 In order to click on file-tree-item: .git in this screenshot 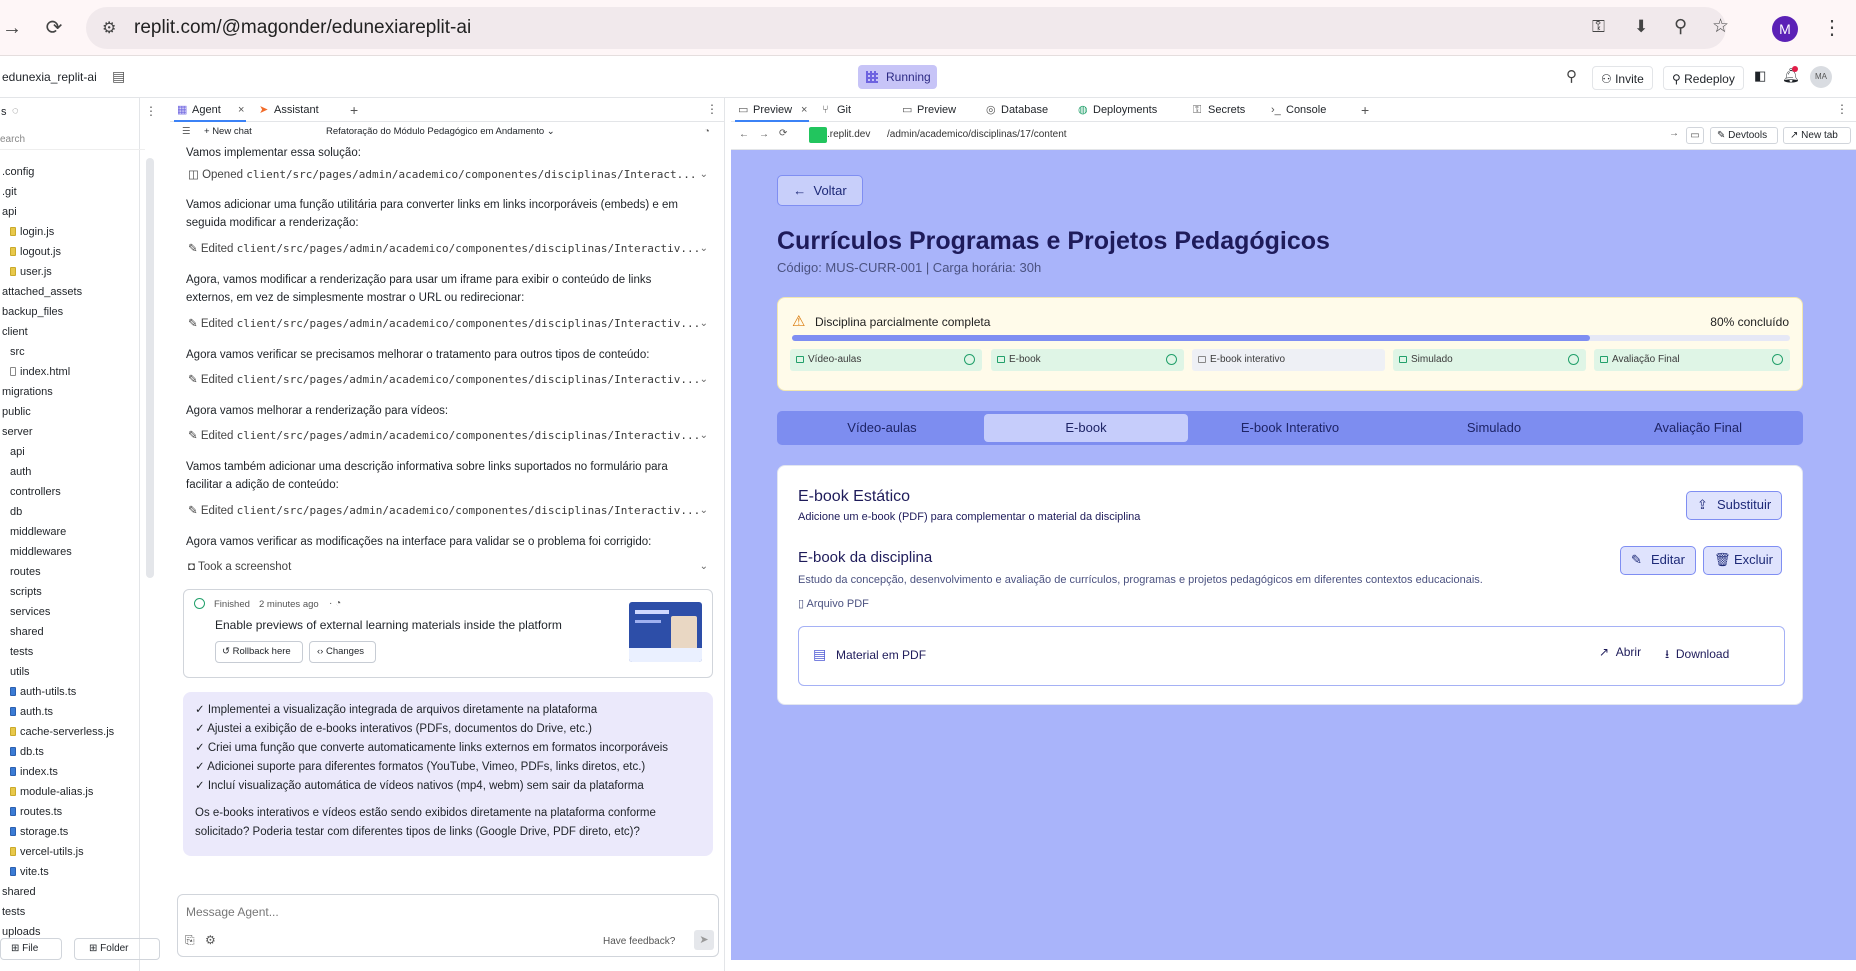, I will do `click(72, 192)`.